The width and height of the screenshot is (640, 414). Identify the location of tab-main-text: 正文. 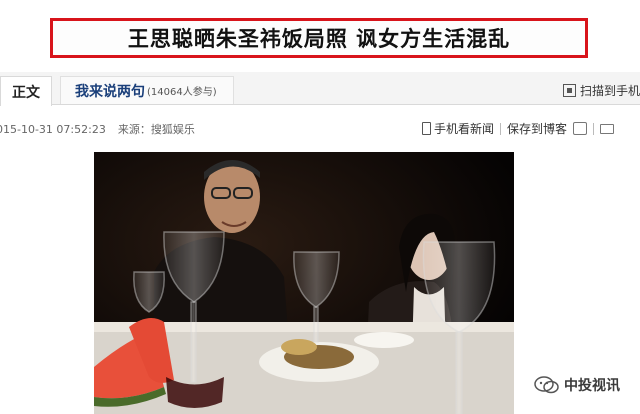
(26, 91).